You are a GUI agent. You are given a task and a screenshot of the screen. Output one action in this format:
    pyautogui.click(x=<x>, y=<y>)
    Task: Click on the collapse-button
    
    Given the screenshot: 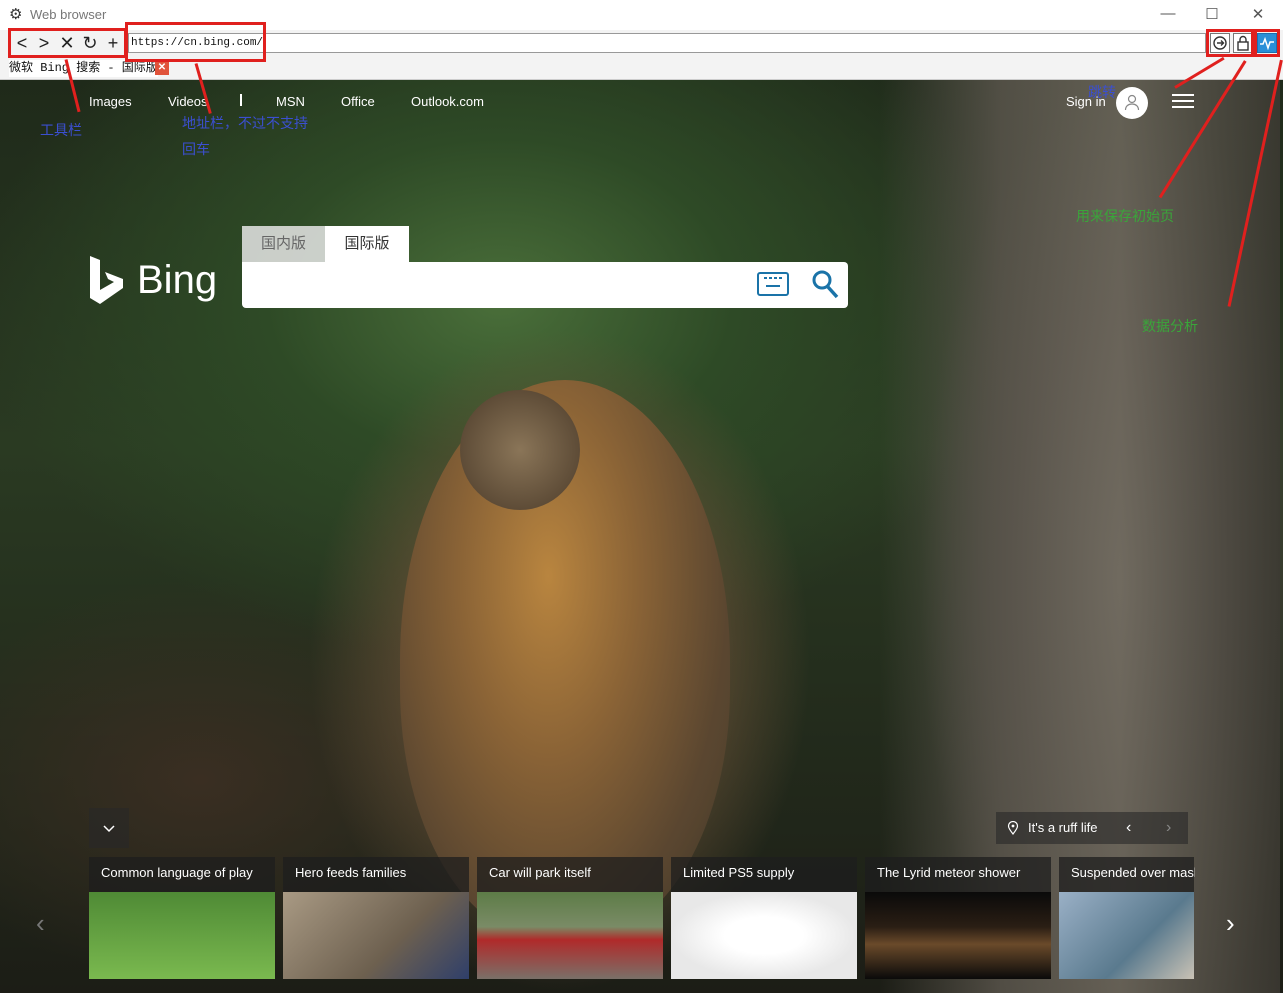 What is the action you would take?
    pyautogui.click(x=109, y=828)
    